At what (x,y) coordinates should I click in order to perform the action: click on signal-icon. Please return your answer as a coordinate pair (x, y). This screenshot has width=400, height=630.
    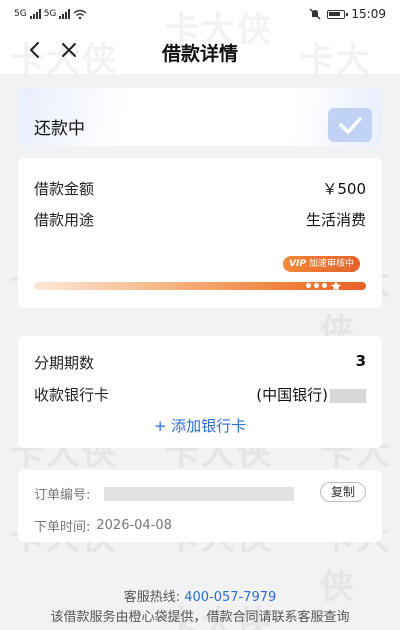
    Looking at the image, I should click on (35, 14).